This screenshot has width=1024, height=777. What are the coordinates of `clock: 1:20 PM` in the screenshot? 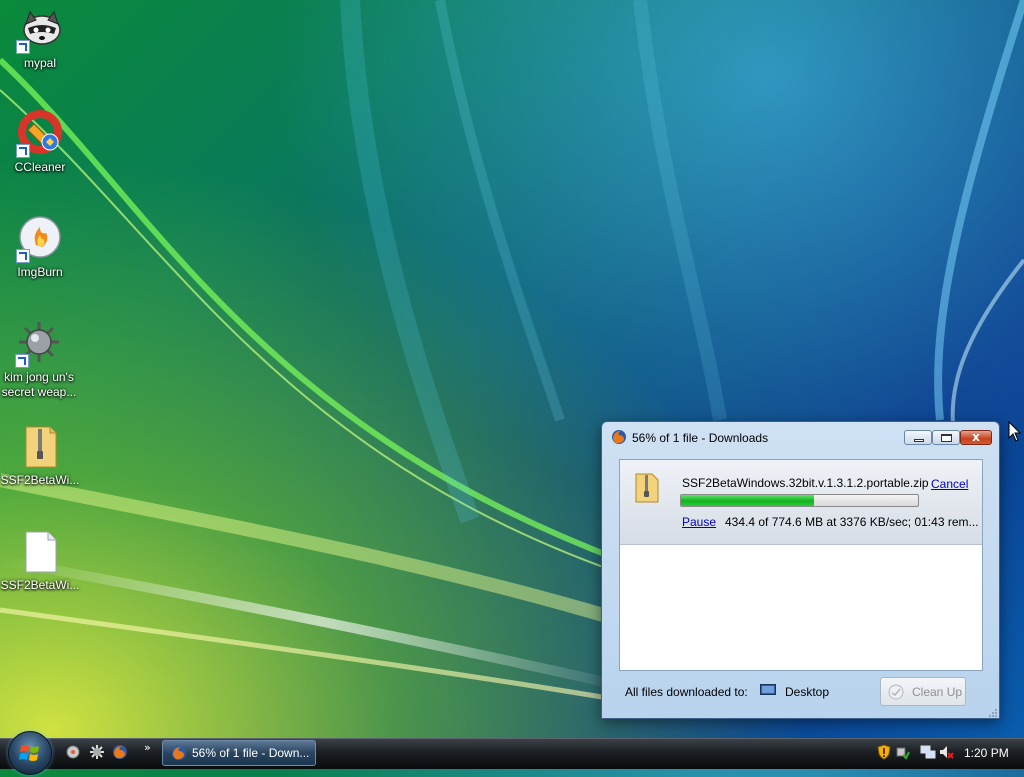 It's located at (986, 753).